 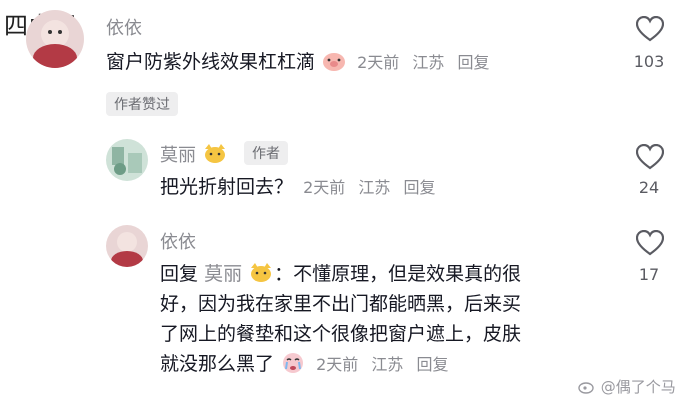 What do you see at coordinates (649, 61) in the screenshot?
I see `like-count: 103` at bounding box center [649, 61].